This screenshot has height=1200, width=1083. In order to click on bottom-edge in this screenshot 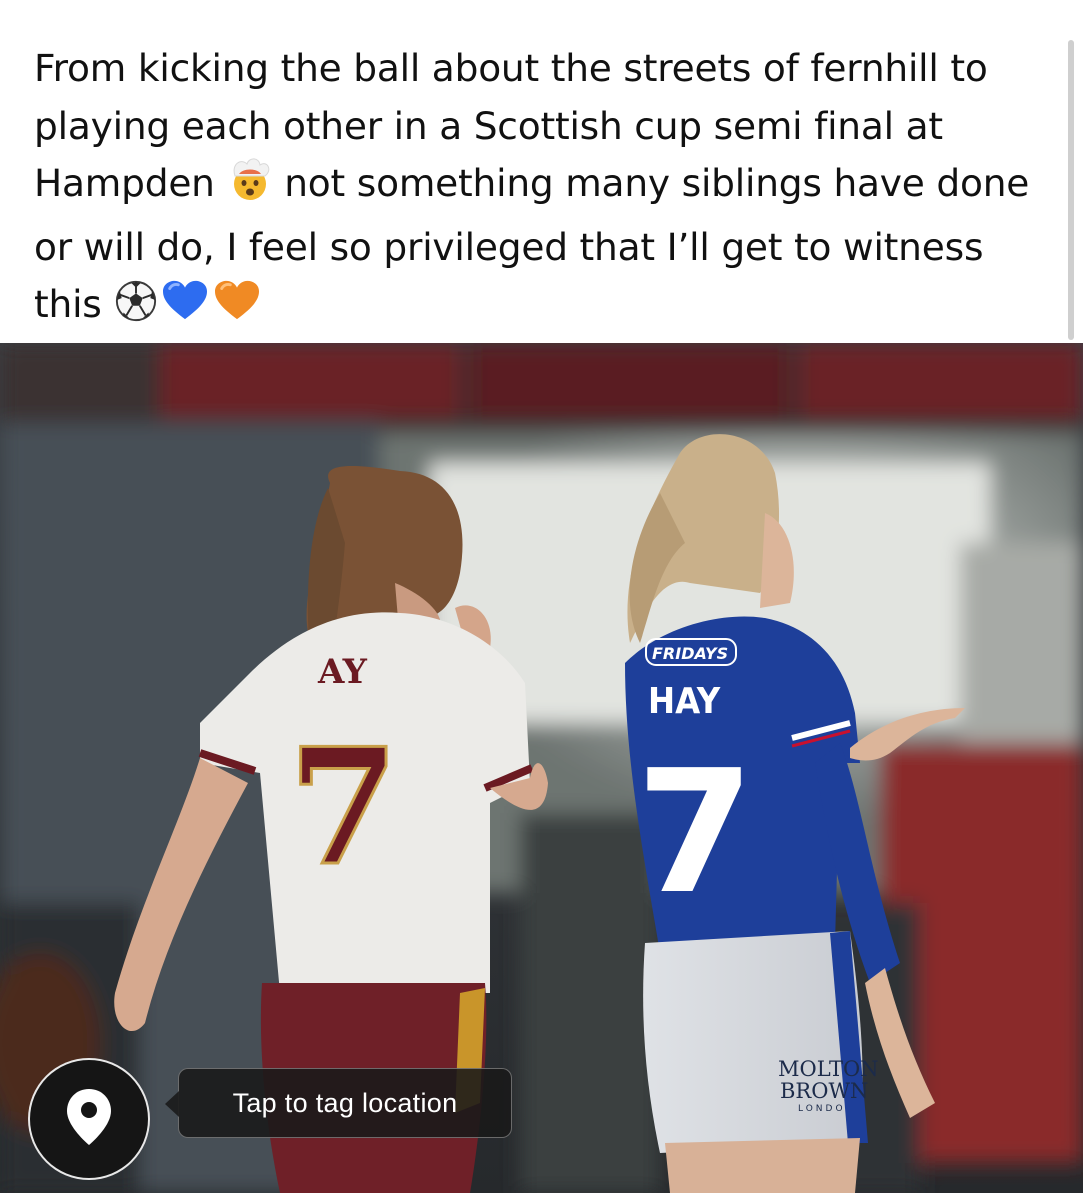, I will do `click(541, 1196)`.